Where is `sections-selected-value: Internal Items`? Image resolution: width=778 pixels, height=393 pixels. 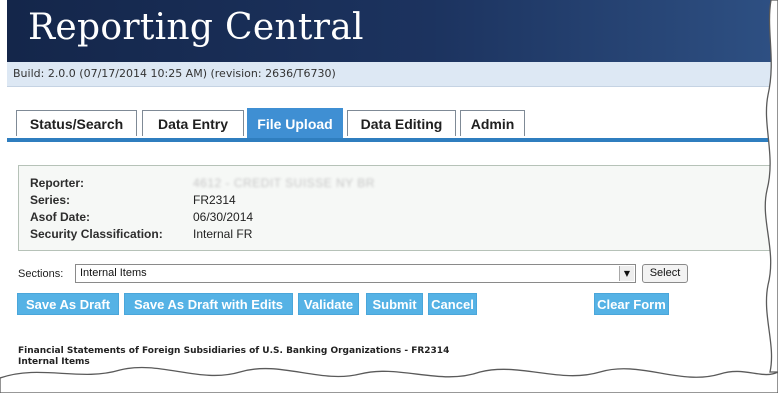 sections-selected-value: Internal Items is located at coordinates (113, 273).